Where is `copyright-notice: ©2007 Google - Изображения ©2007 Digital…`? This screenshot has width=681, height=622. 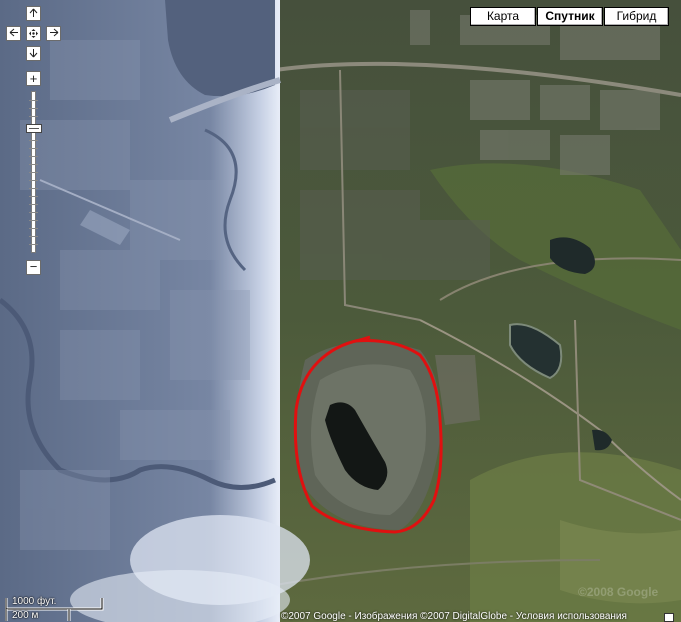
copyright-notice: ©2007 Google - Изображения ©2007 Digital… is located at coordinates (454, 616).